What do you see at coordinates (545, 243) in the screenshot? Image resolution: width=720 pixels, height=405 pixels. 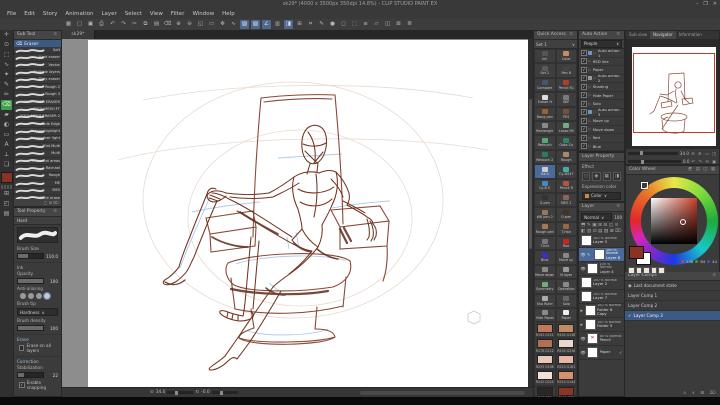 I see `quick-access-item: T-line` at bounding box center [545, 243].